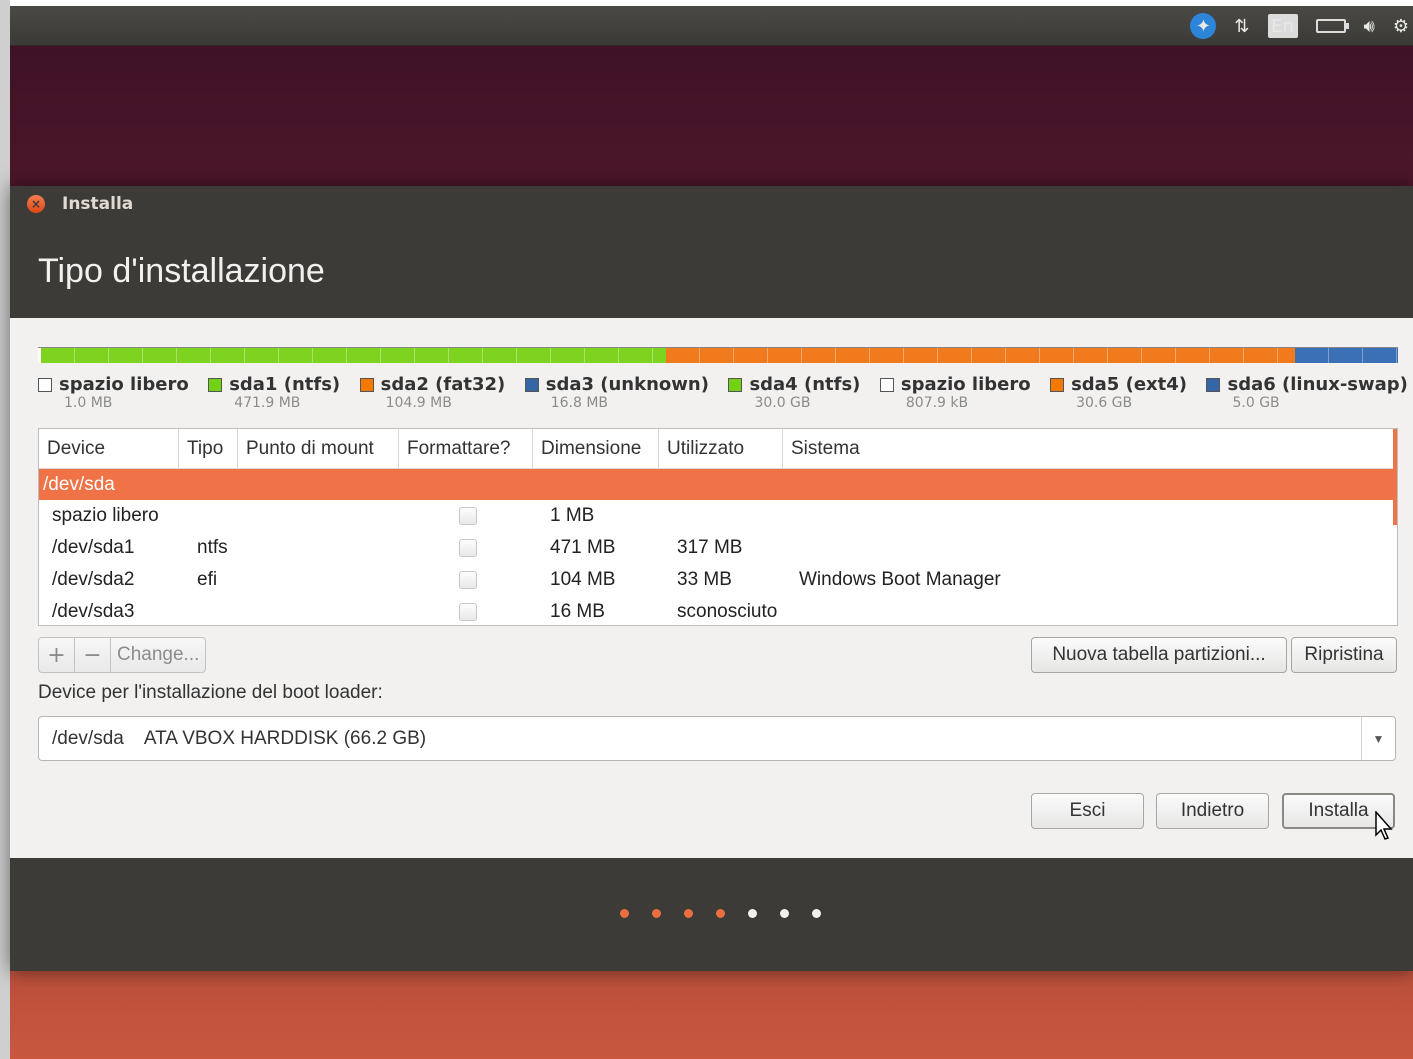  I want to click on legend-name: sda1 (ntfs), so click(285, 384).